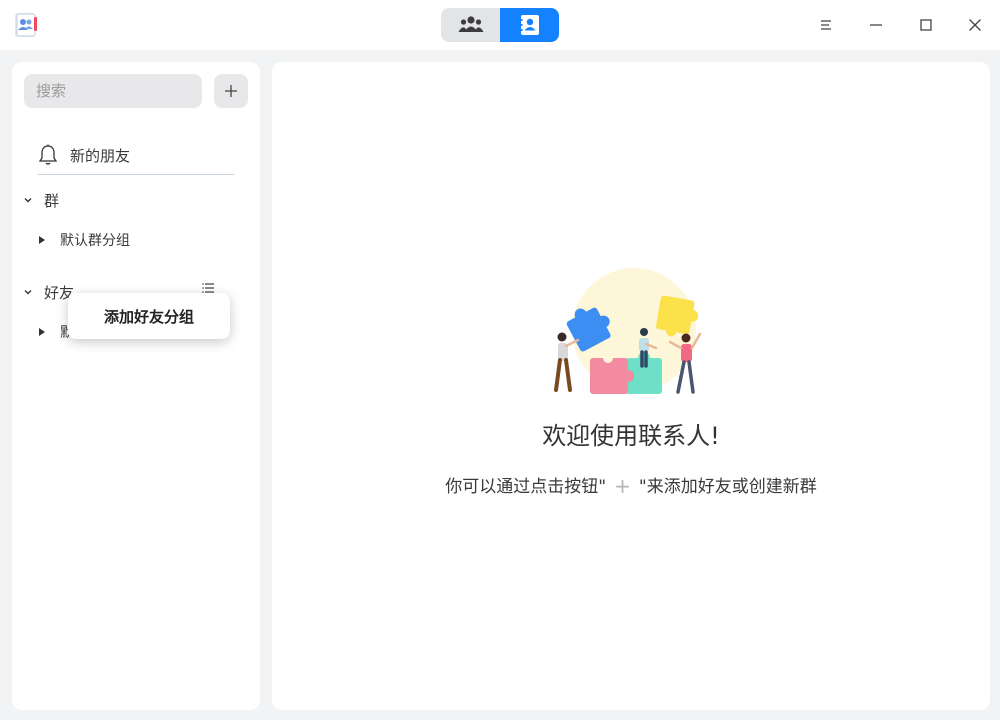  I want to click on title-bar, so click(500, 25).